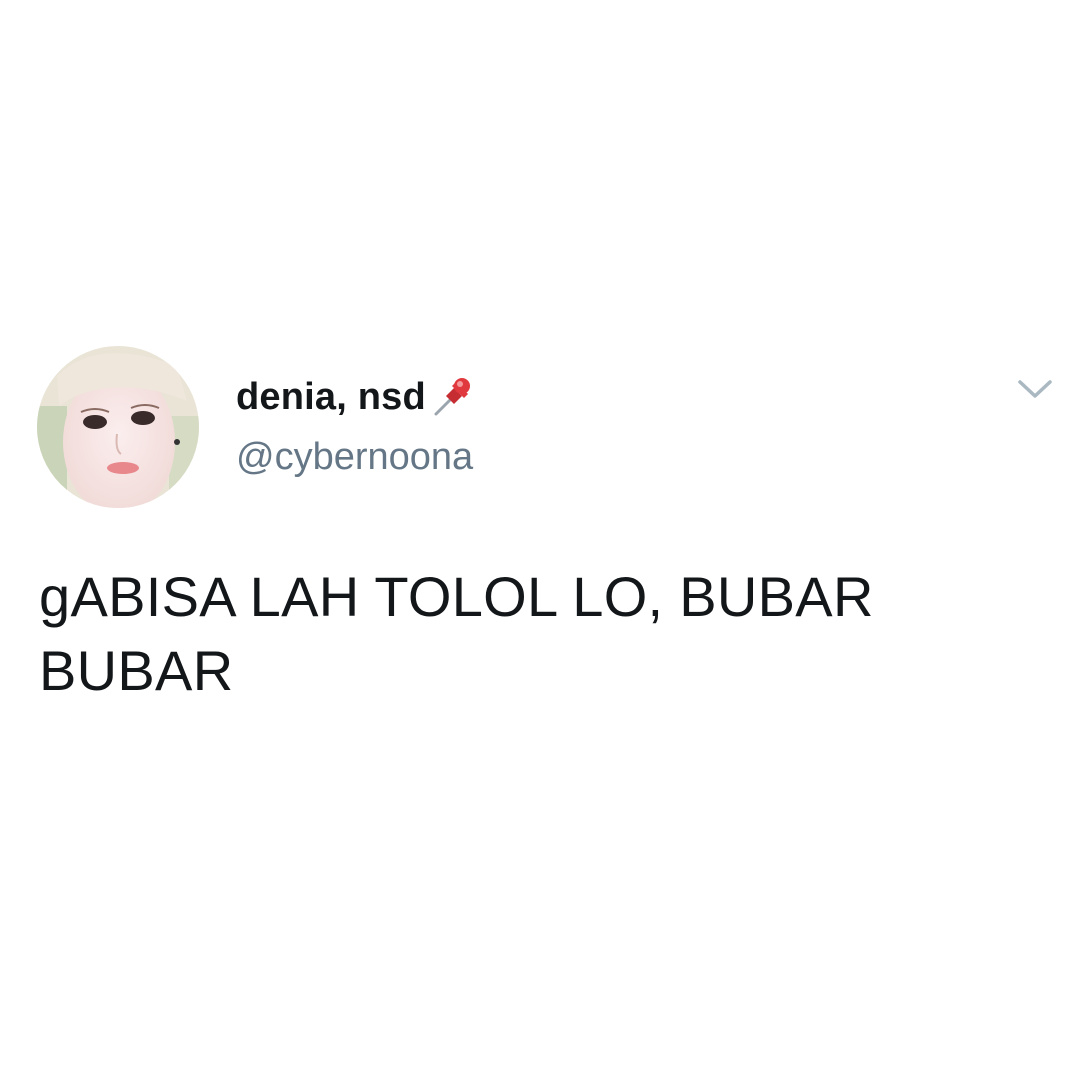 This screenshot has width=1080, height=1080. What do you see at coordinates (456, 633) in the screenshot?
I see `tweet-text: gABISA LAH TOLOL LO, BUBAR BUBAR` at bounding box center [456, 633].